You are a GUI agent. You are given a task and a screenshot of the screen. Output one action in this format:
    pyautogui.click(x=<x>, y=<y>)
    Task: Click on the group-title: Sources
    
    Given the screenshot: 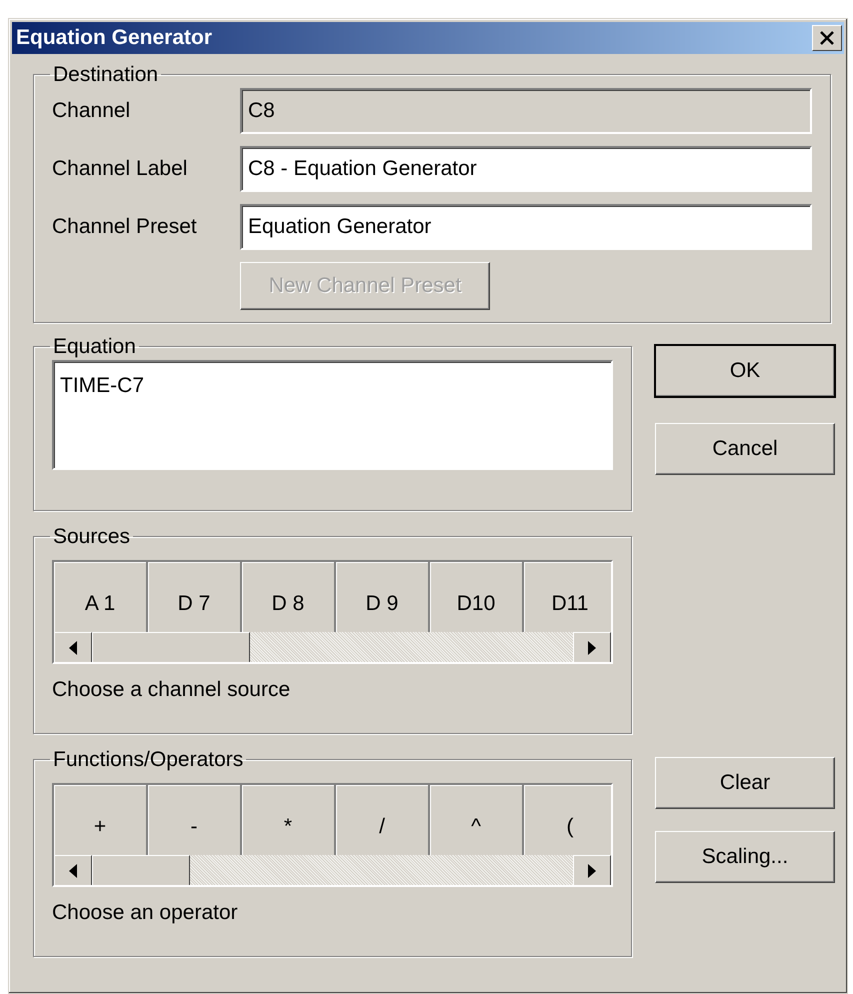 What is the action you would take?
    pyautogui.click(x=92, y=536)
    